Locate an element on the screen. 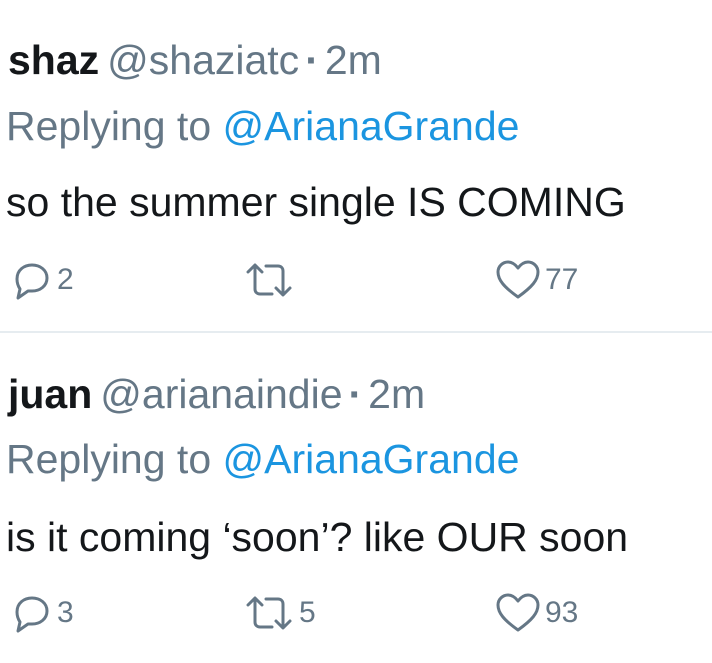 Image resolution: width=712 pixels, height=663 pixels. retweet-button is located at coordinates (270, 280).